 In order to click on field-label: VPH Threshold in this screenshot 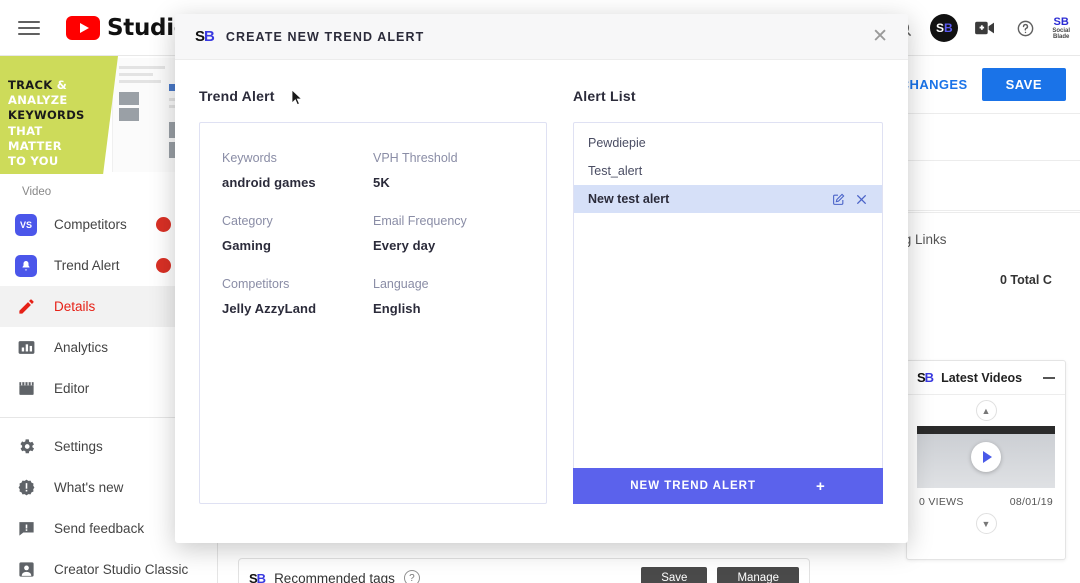, I will do `click(415, 158)`.